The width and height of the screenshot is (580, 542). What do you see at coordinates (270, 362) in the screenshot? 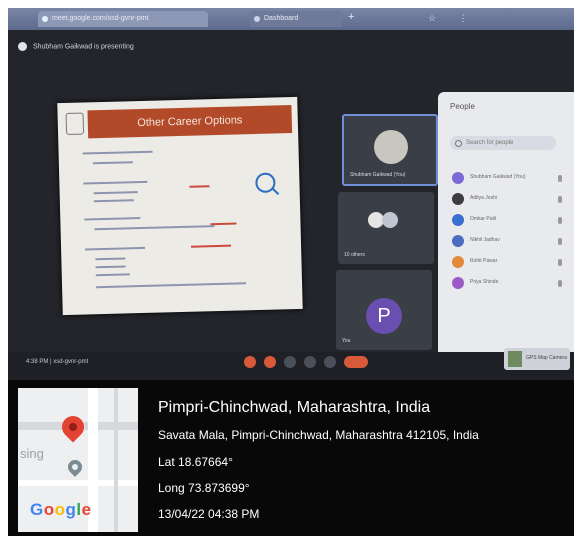
I see `camera-toggle-button` at bounding box center [270, 362].